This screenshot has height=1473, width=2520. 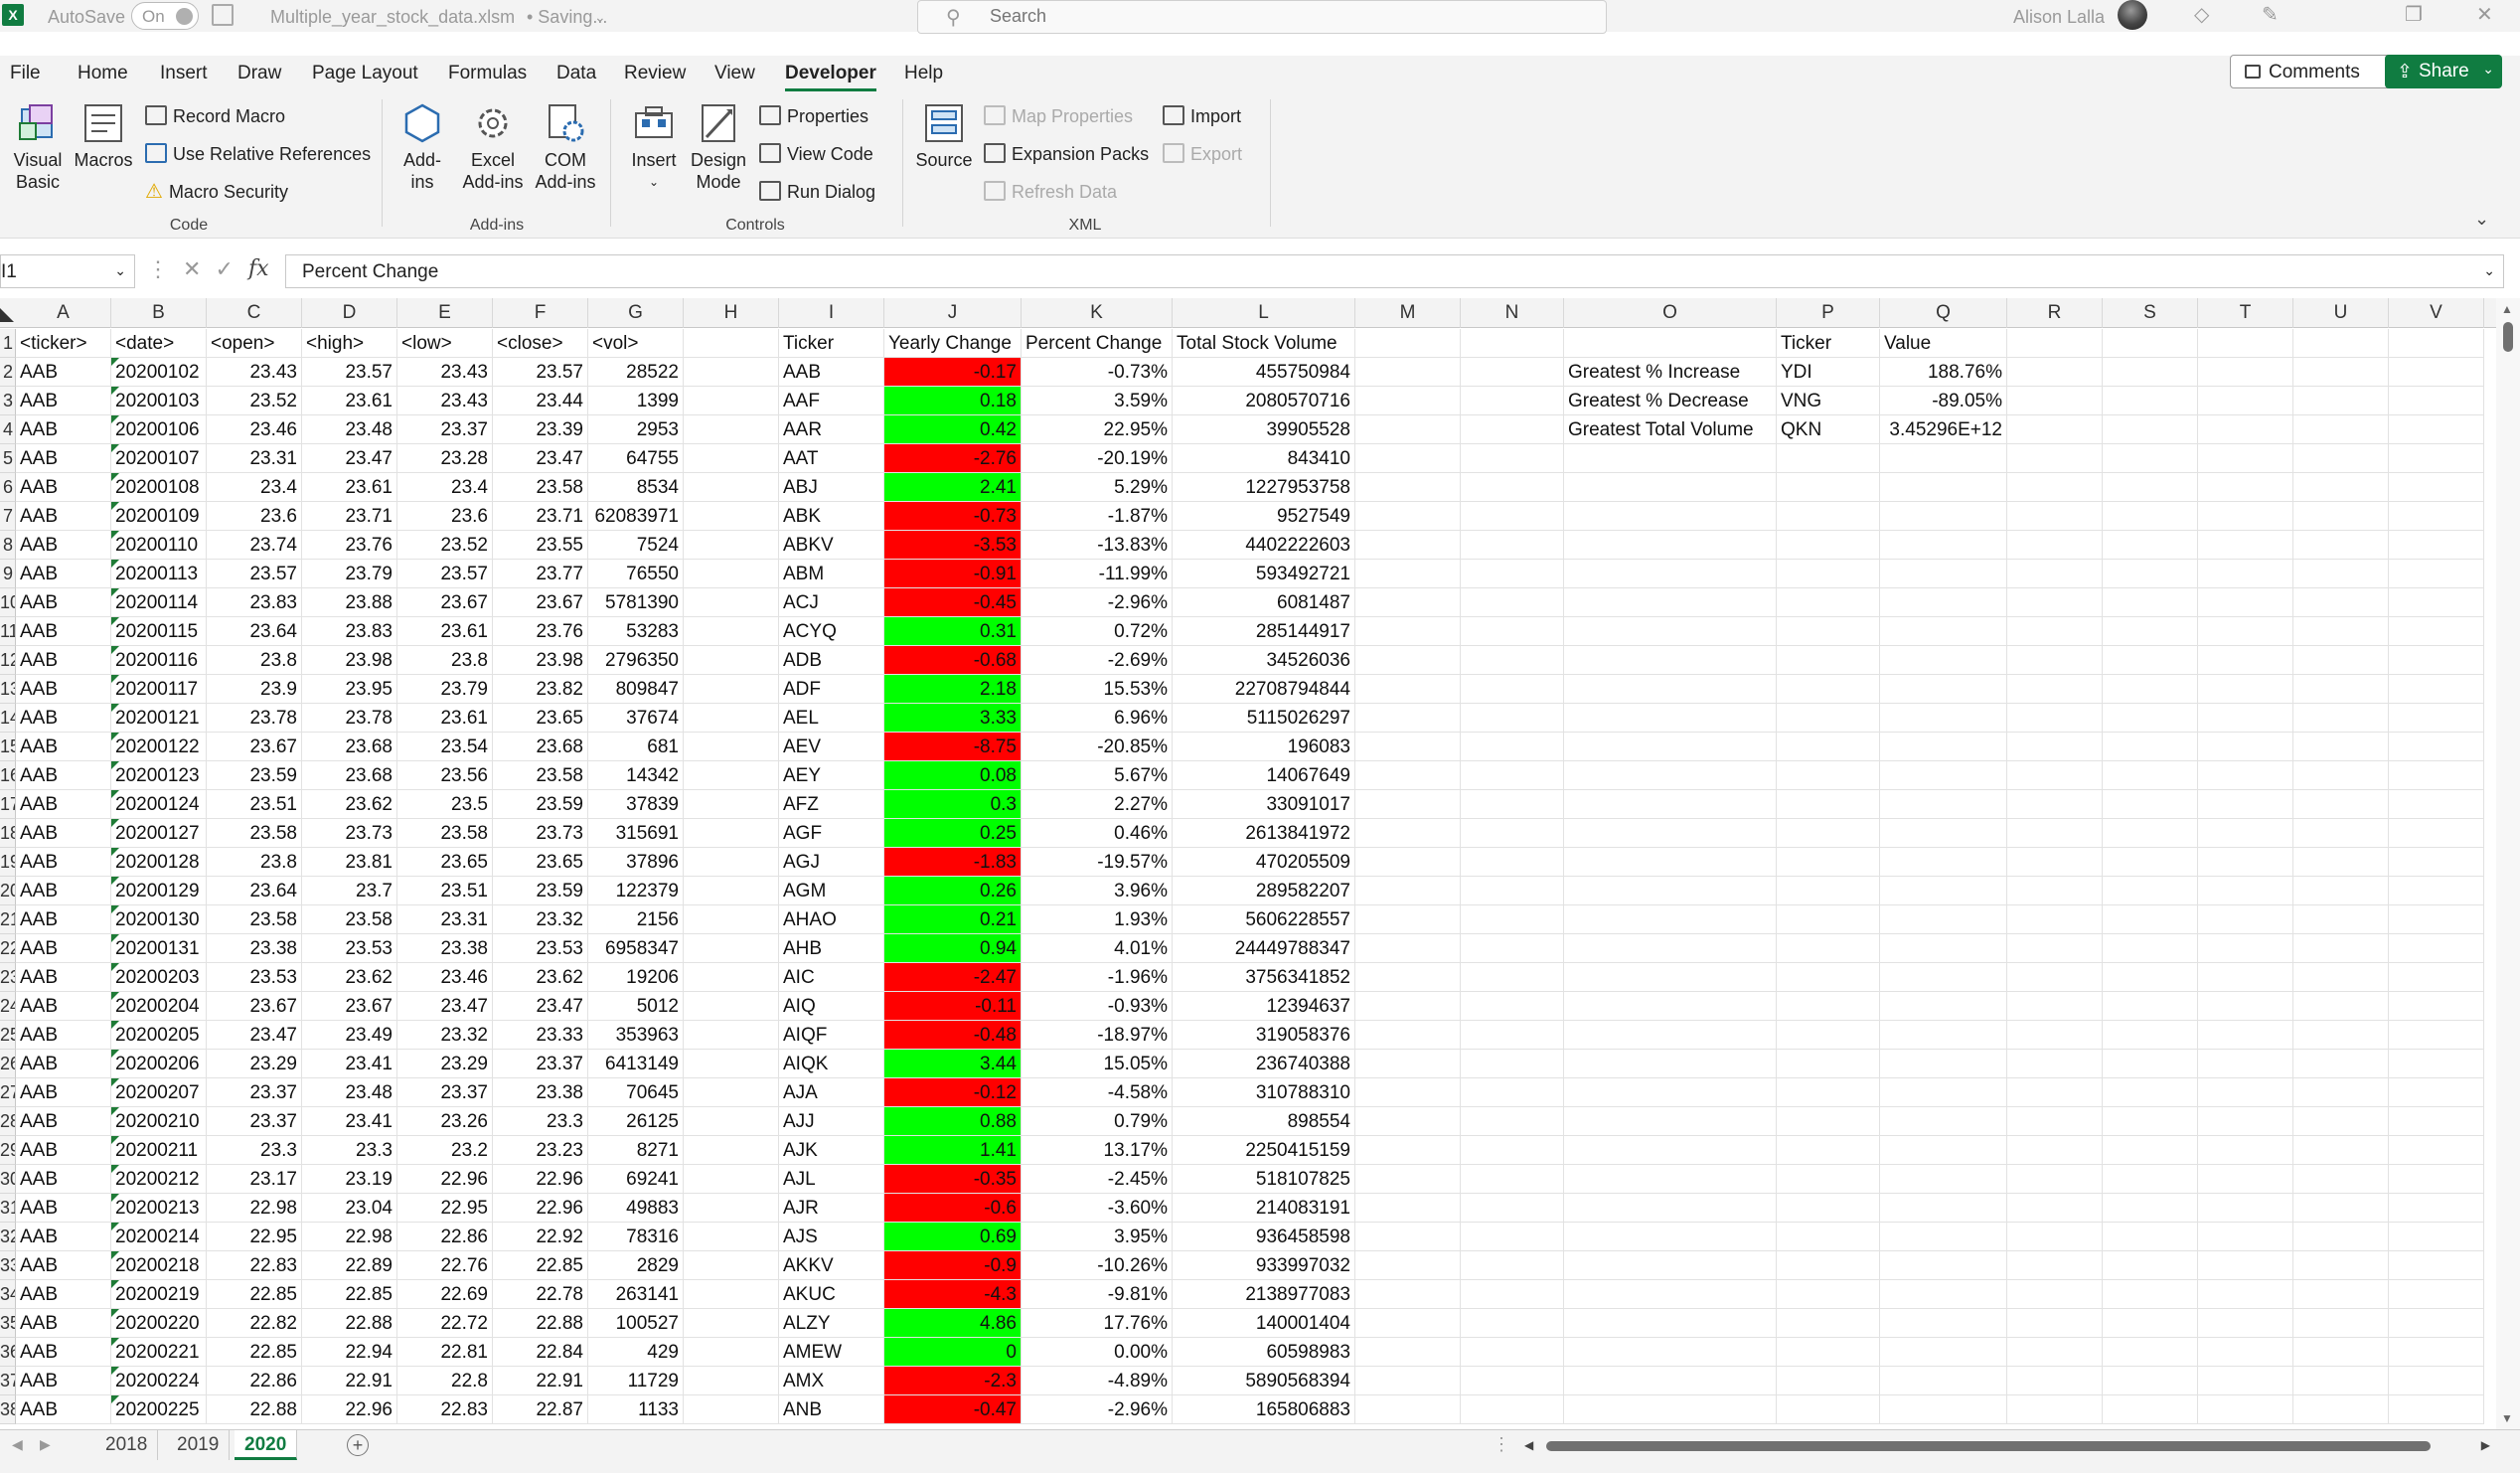 I want to click on data-cell: 53283, so click(x=636, y=631).